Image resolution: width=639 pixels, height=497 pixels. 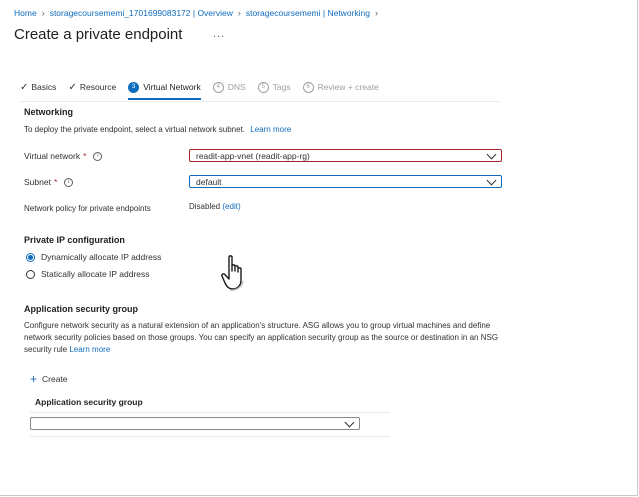 What do you see at coordinates (30, 274) in the screenshot?
I see `radio-unselected-icon` at bounding box center [30, 274].